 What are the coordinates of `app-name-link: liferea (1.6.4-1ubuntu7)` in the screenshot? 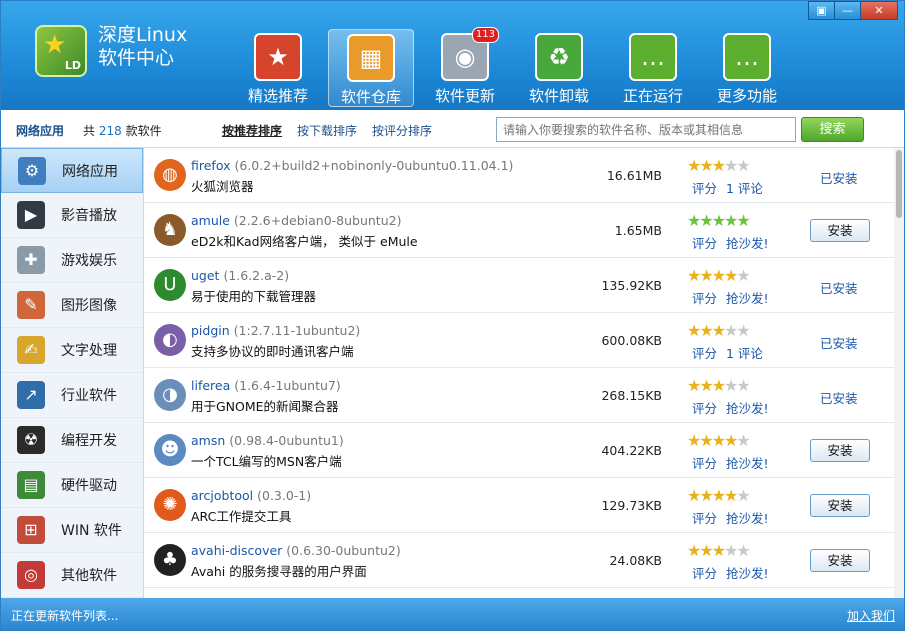 It's located at (266, 385).